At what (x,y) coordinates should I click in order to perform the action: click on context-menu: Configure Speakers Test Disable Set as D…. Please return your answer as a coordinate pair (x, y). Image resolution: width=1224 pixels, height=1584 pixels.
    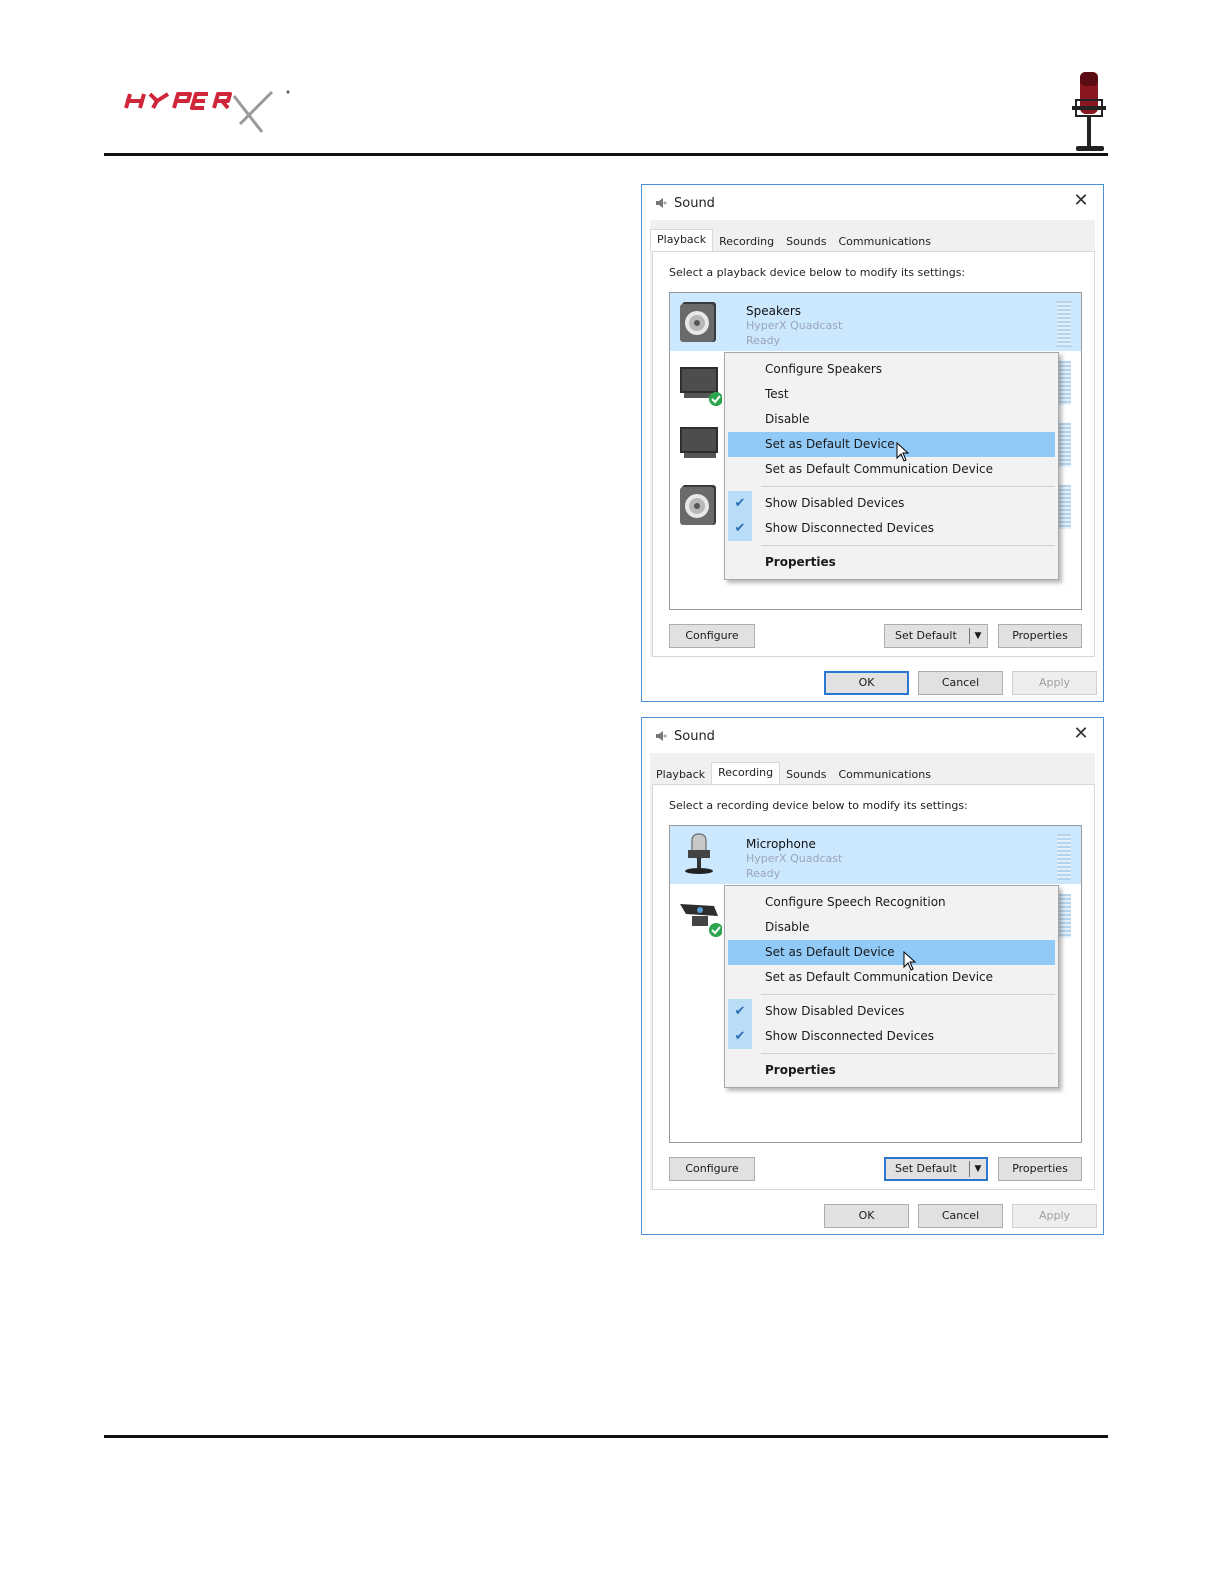
    Looking at the image, I should click on (891, 466).